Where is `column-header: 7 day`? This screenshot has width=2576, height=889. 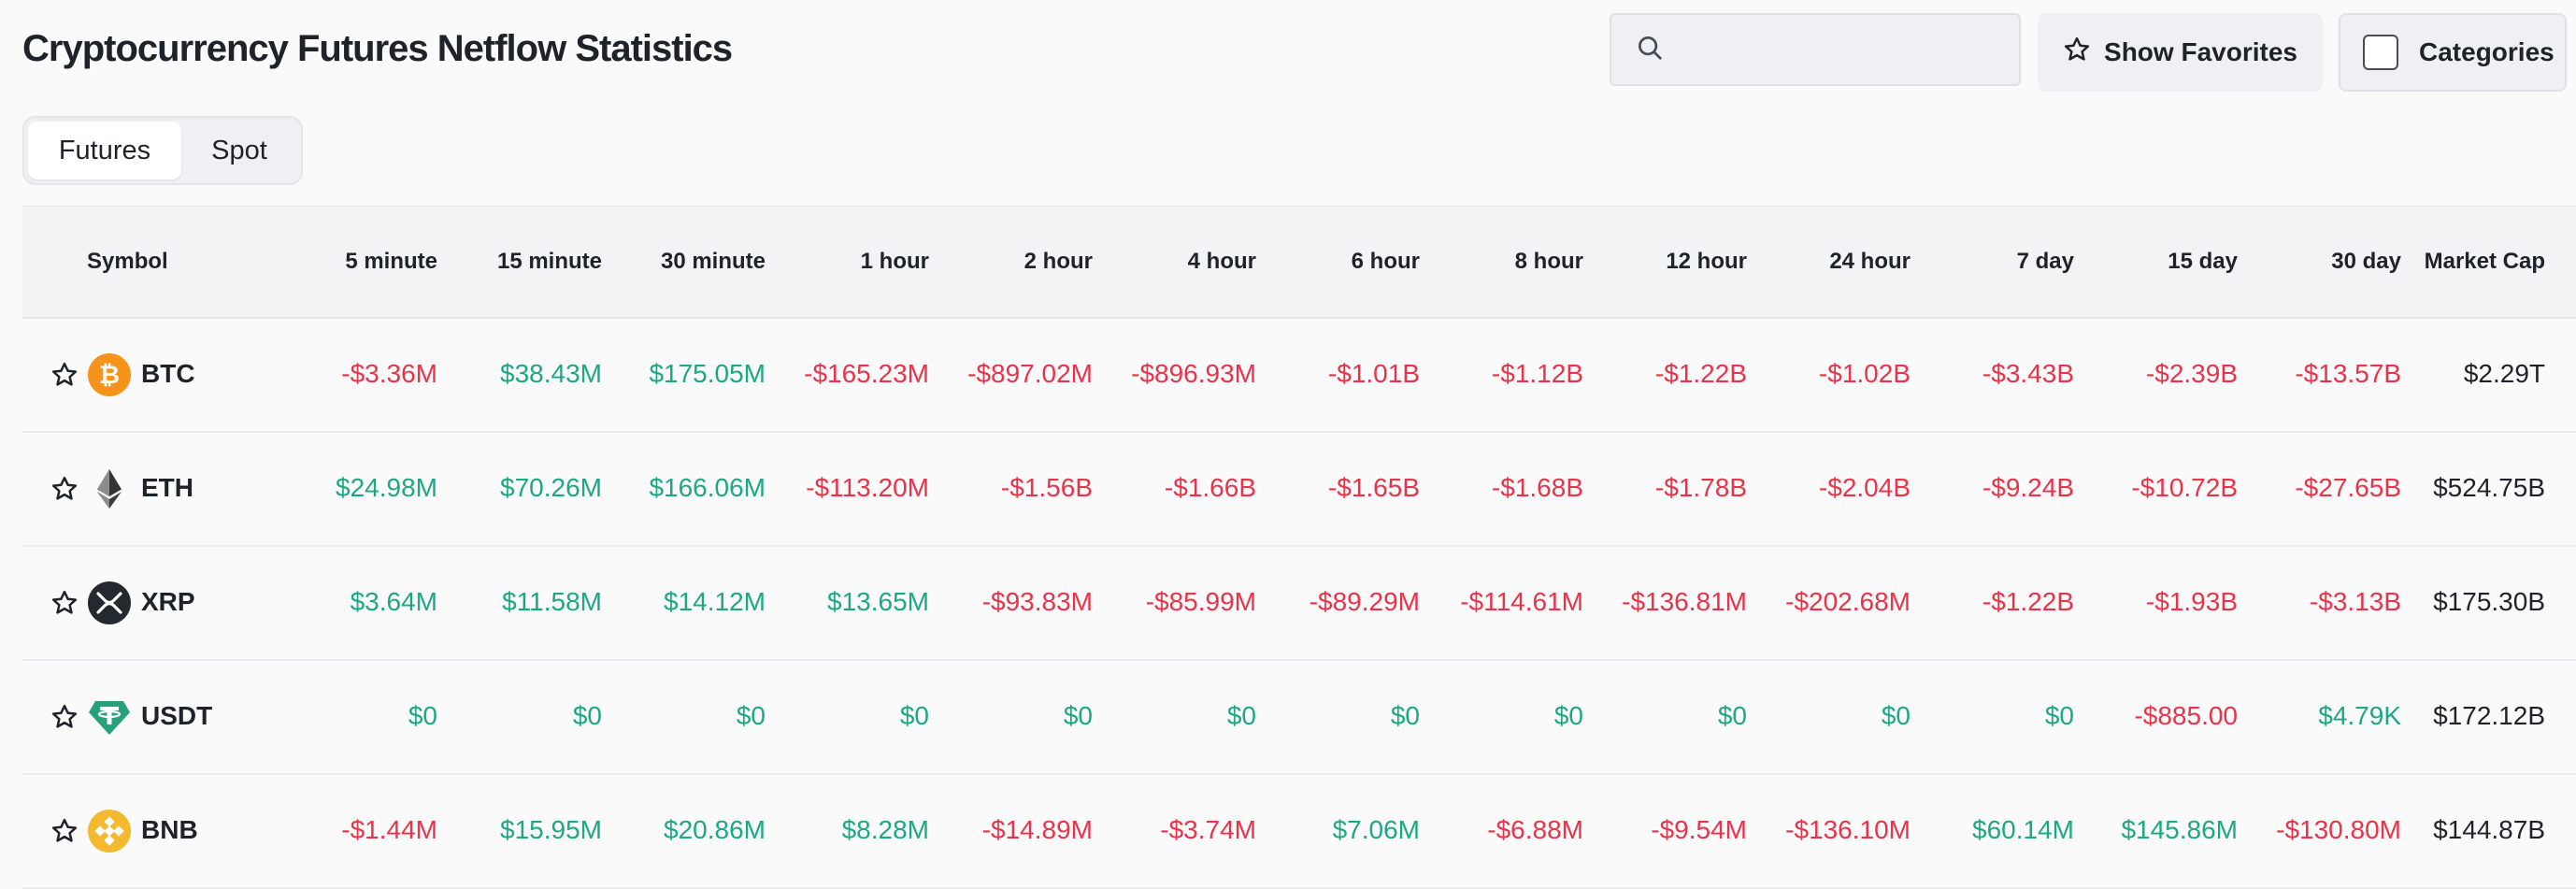 column-header: 7 day is located at coordinates (2045, 262).